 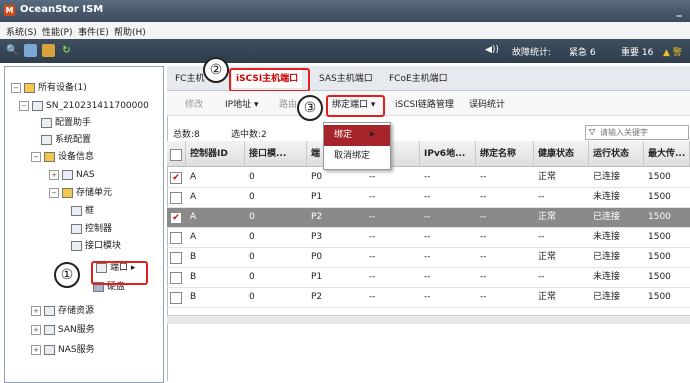 I want to click on search-icon: 🔍, so click(x=12, y=50).